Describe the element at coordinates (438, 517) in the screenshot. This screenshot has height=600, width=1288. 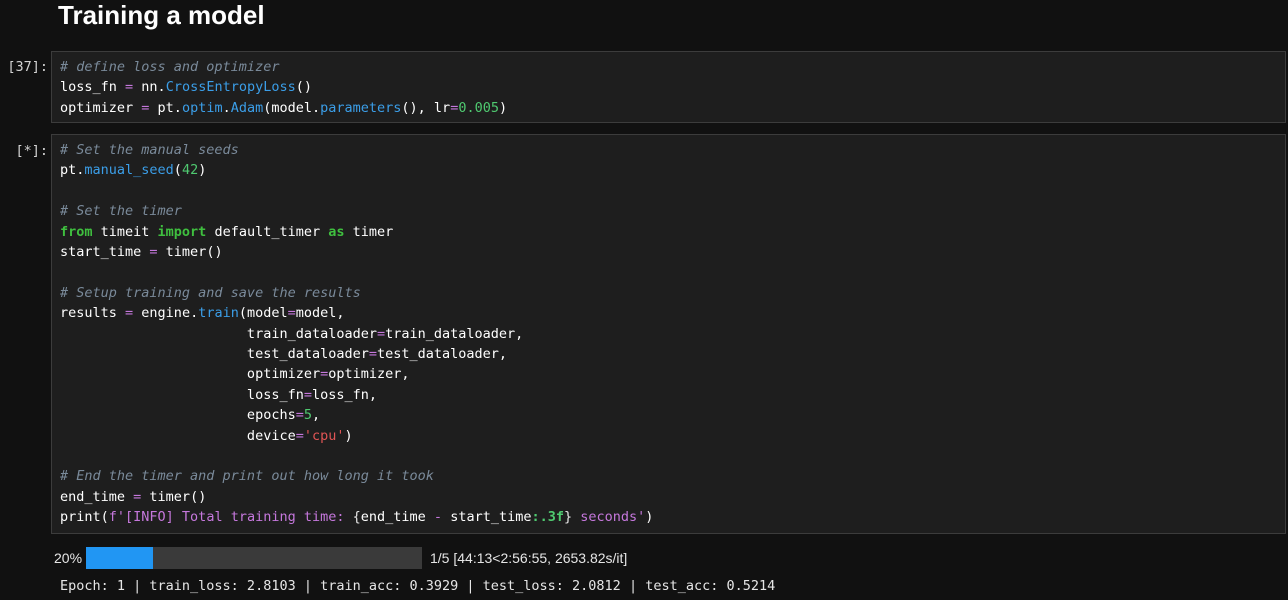
I see `code-token: -` at that location.